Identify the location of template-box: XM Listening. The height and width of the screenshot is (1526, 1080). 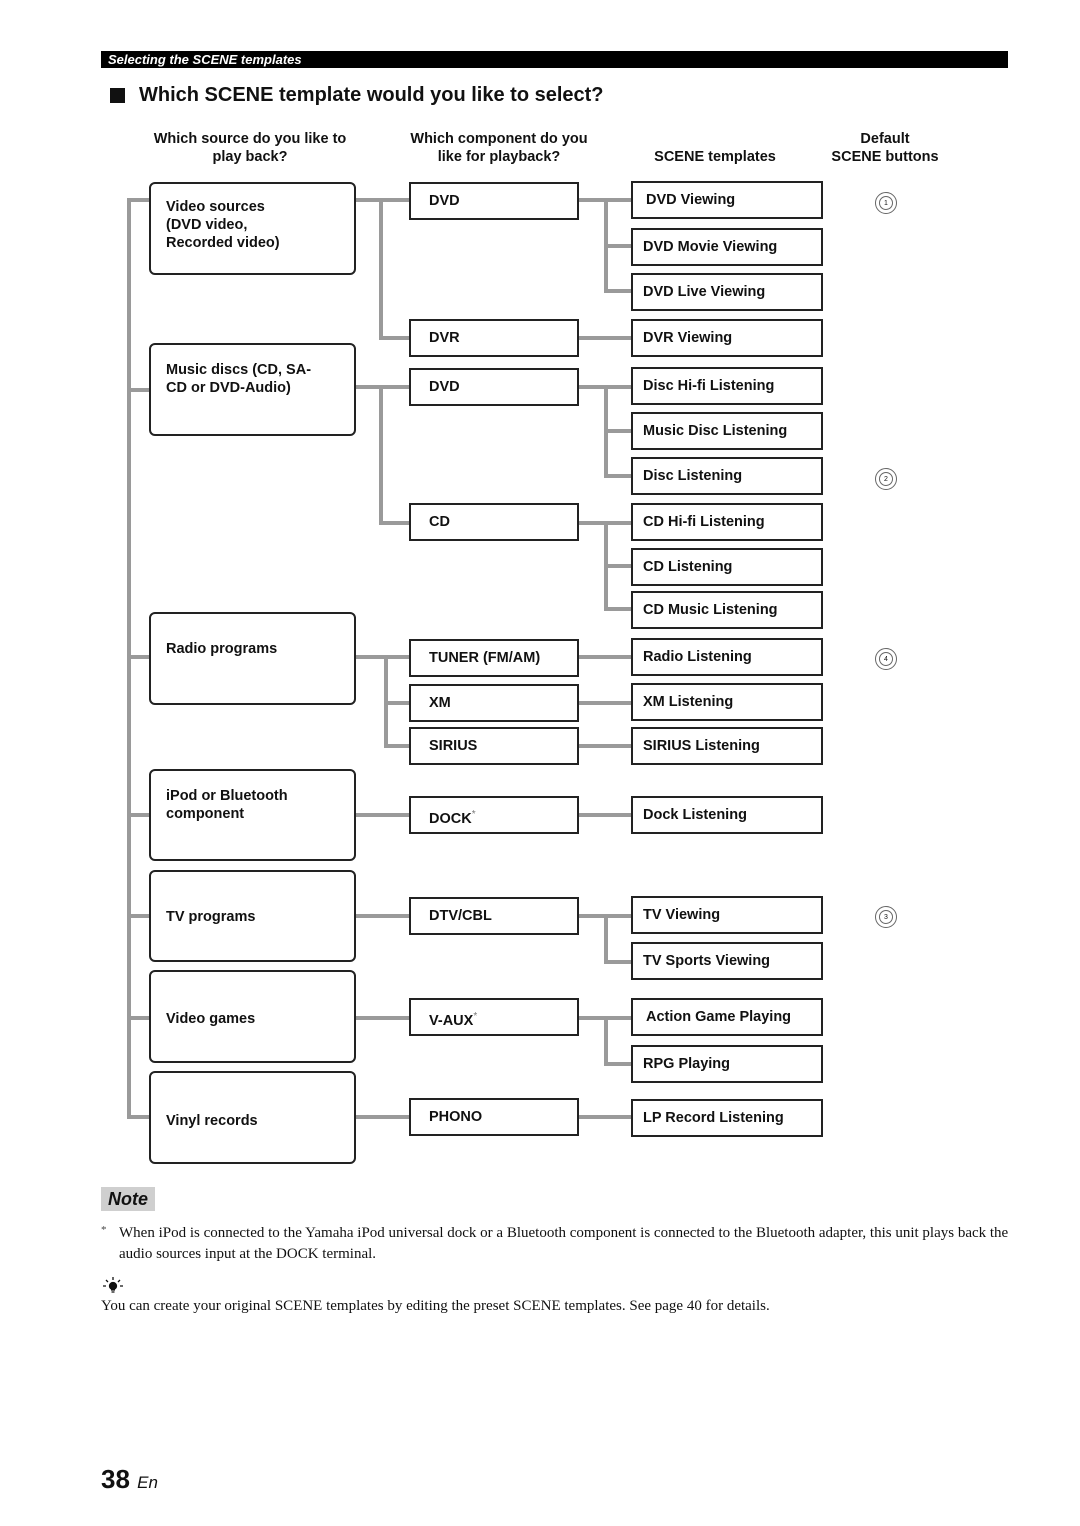
(727, 702).